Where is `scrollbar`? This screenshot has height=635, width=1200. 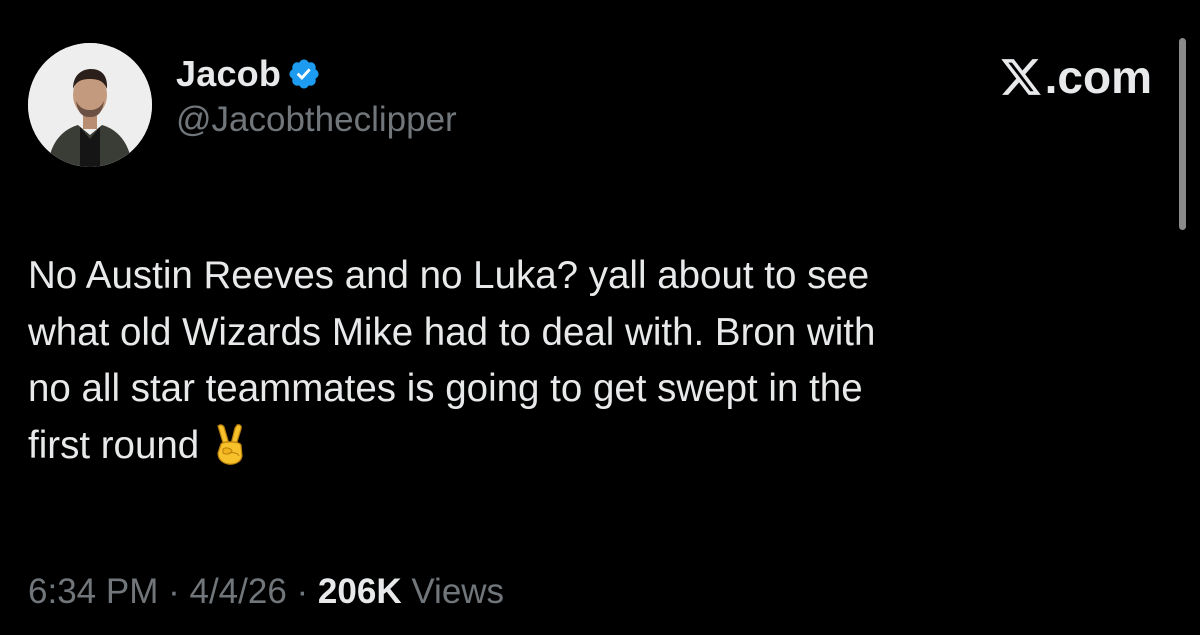 scrollbar is located at coordinates (1182, 134).